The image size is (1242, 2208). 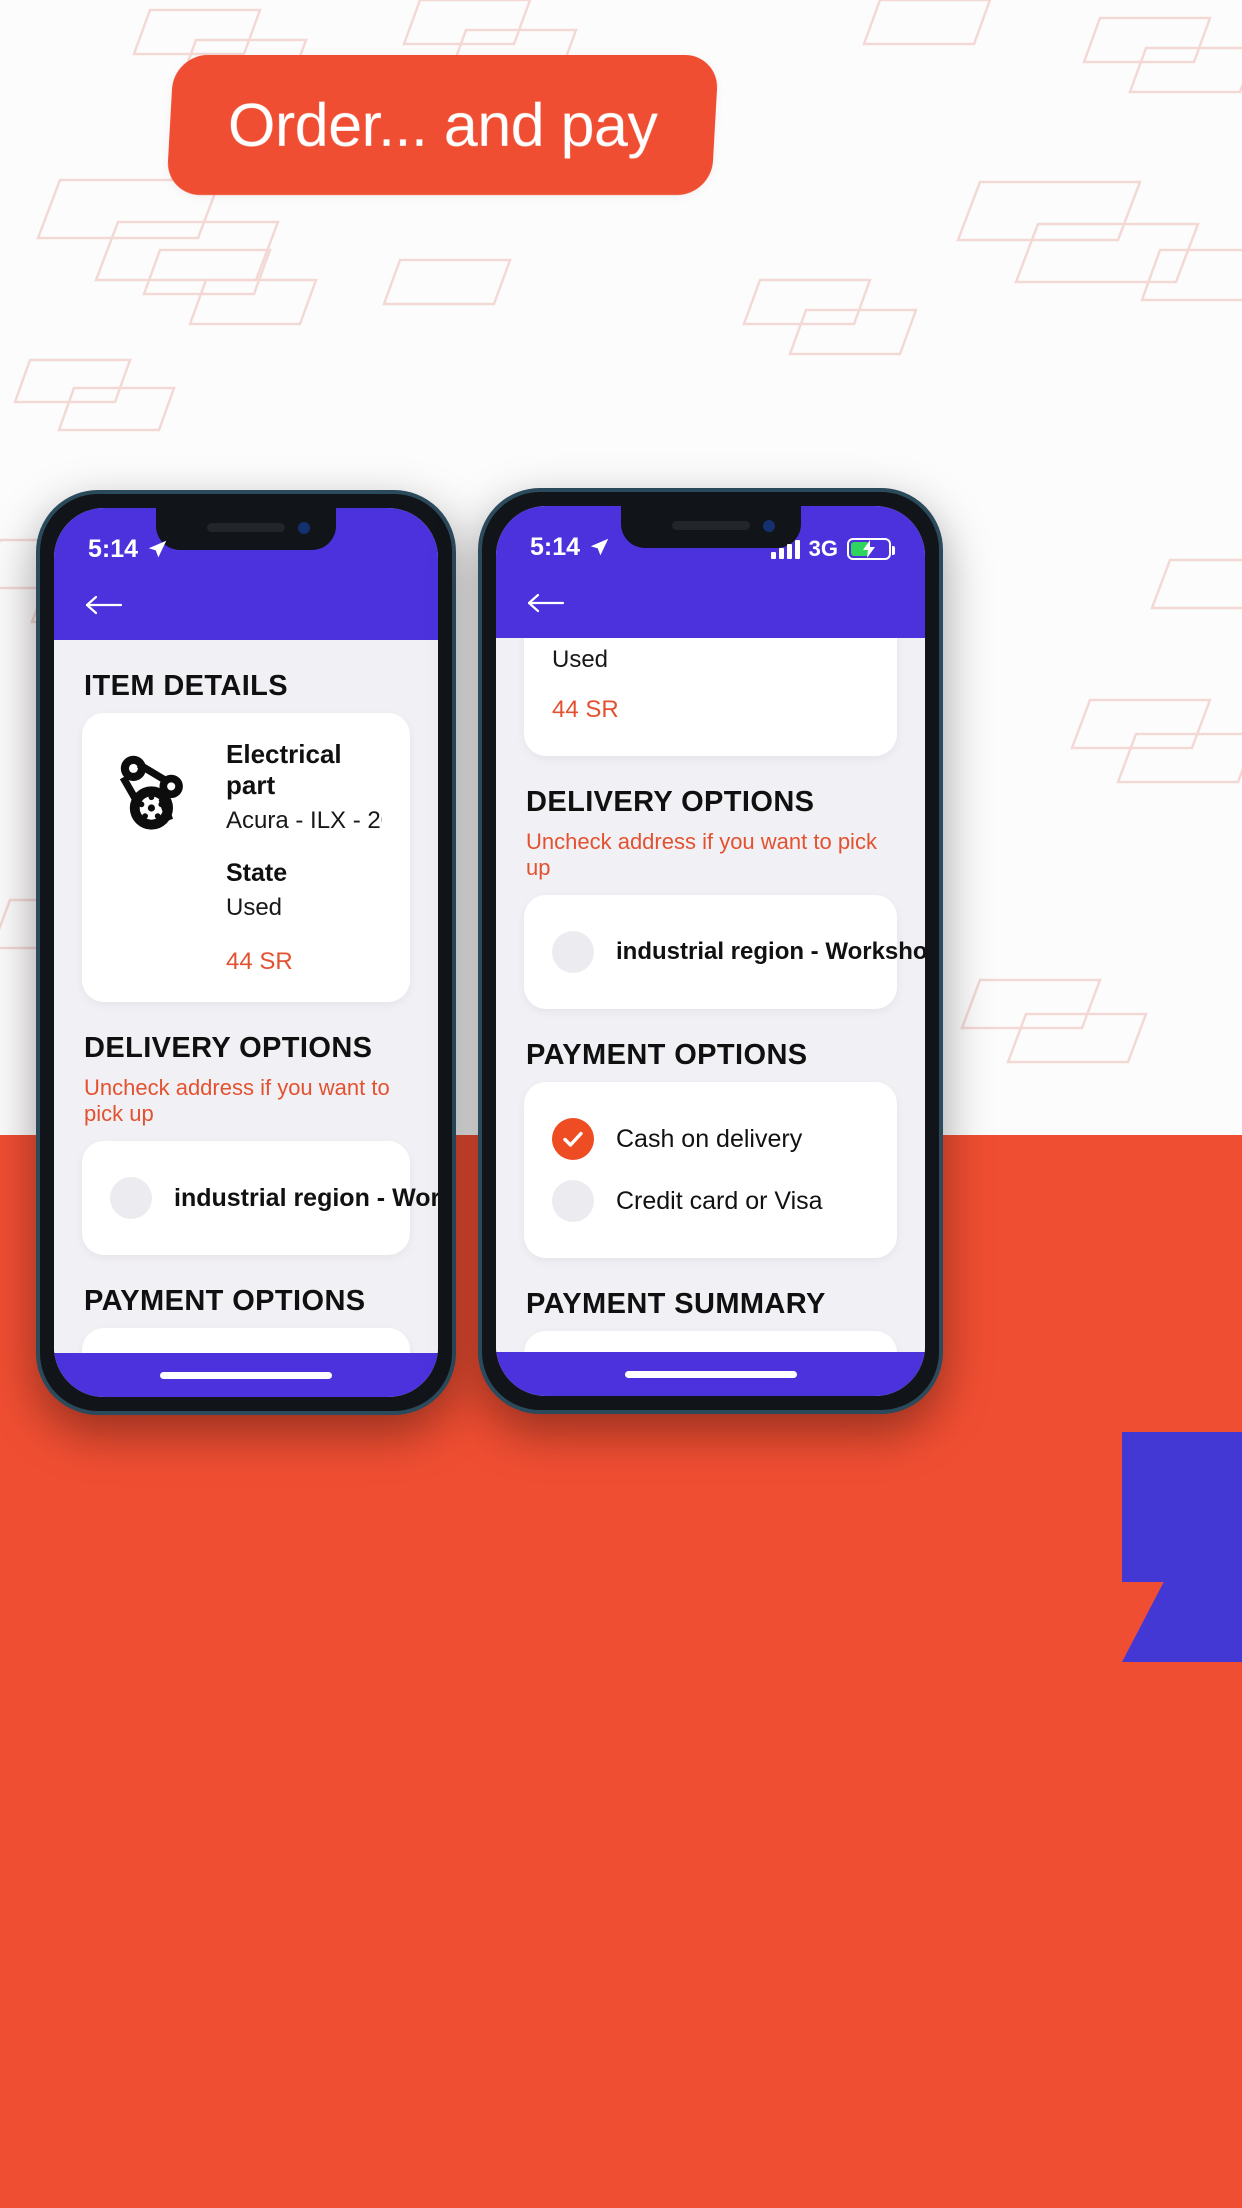 What do you see at coordinates (785, 549) in the screenshot?
I see `signal-bars-icon` at bounding box center [785, 549].